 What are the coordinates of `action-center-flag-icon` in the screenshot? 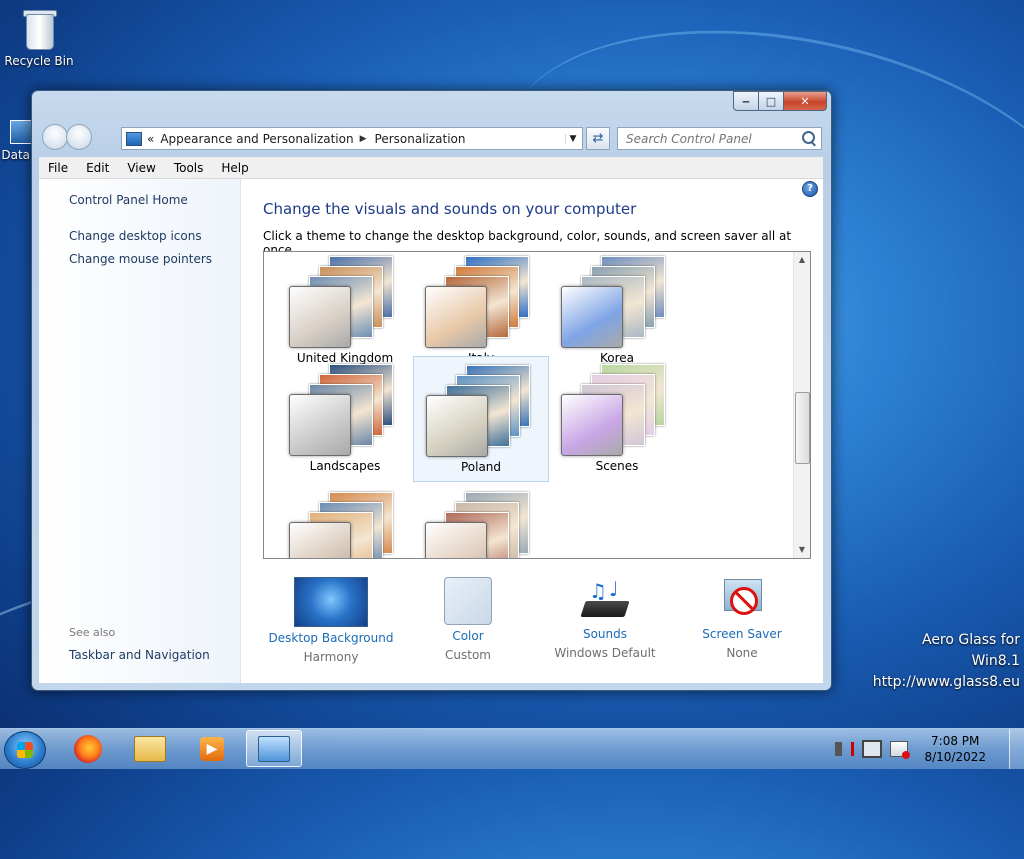 It's located at (900, 750).